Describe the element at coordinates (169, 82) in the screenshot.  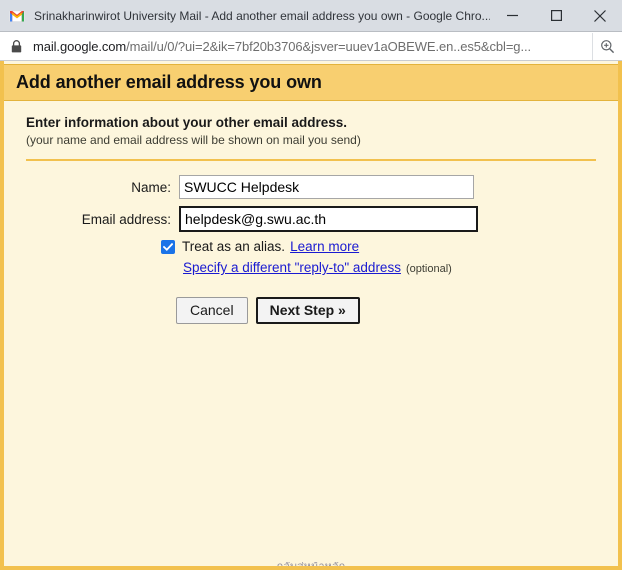
I see `page-title: Add another email address you own` at that location.